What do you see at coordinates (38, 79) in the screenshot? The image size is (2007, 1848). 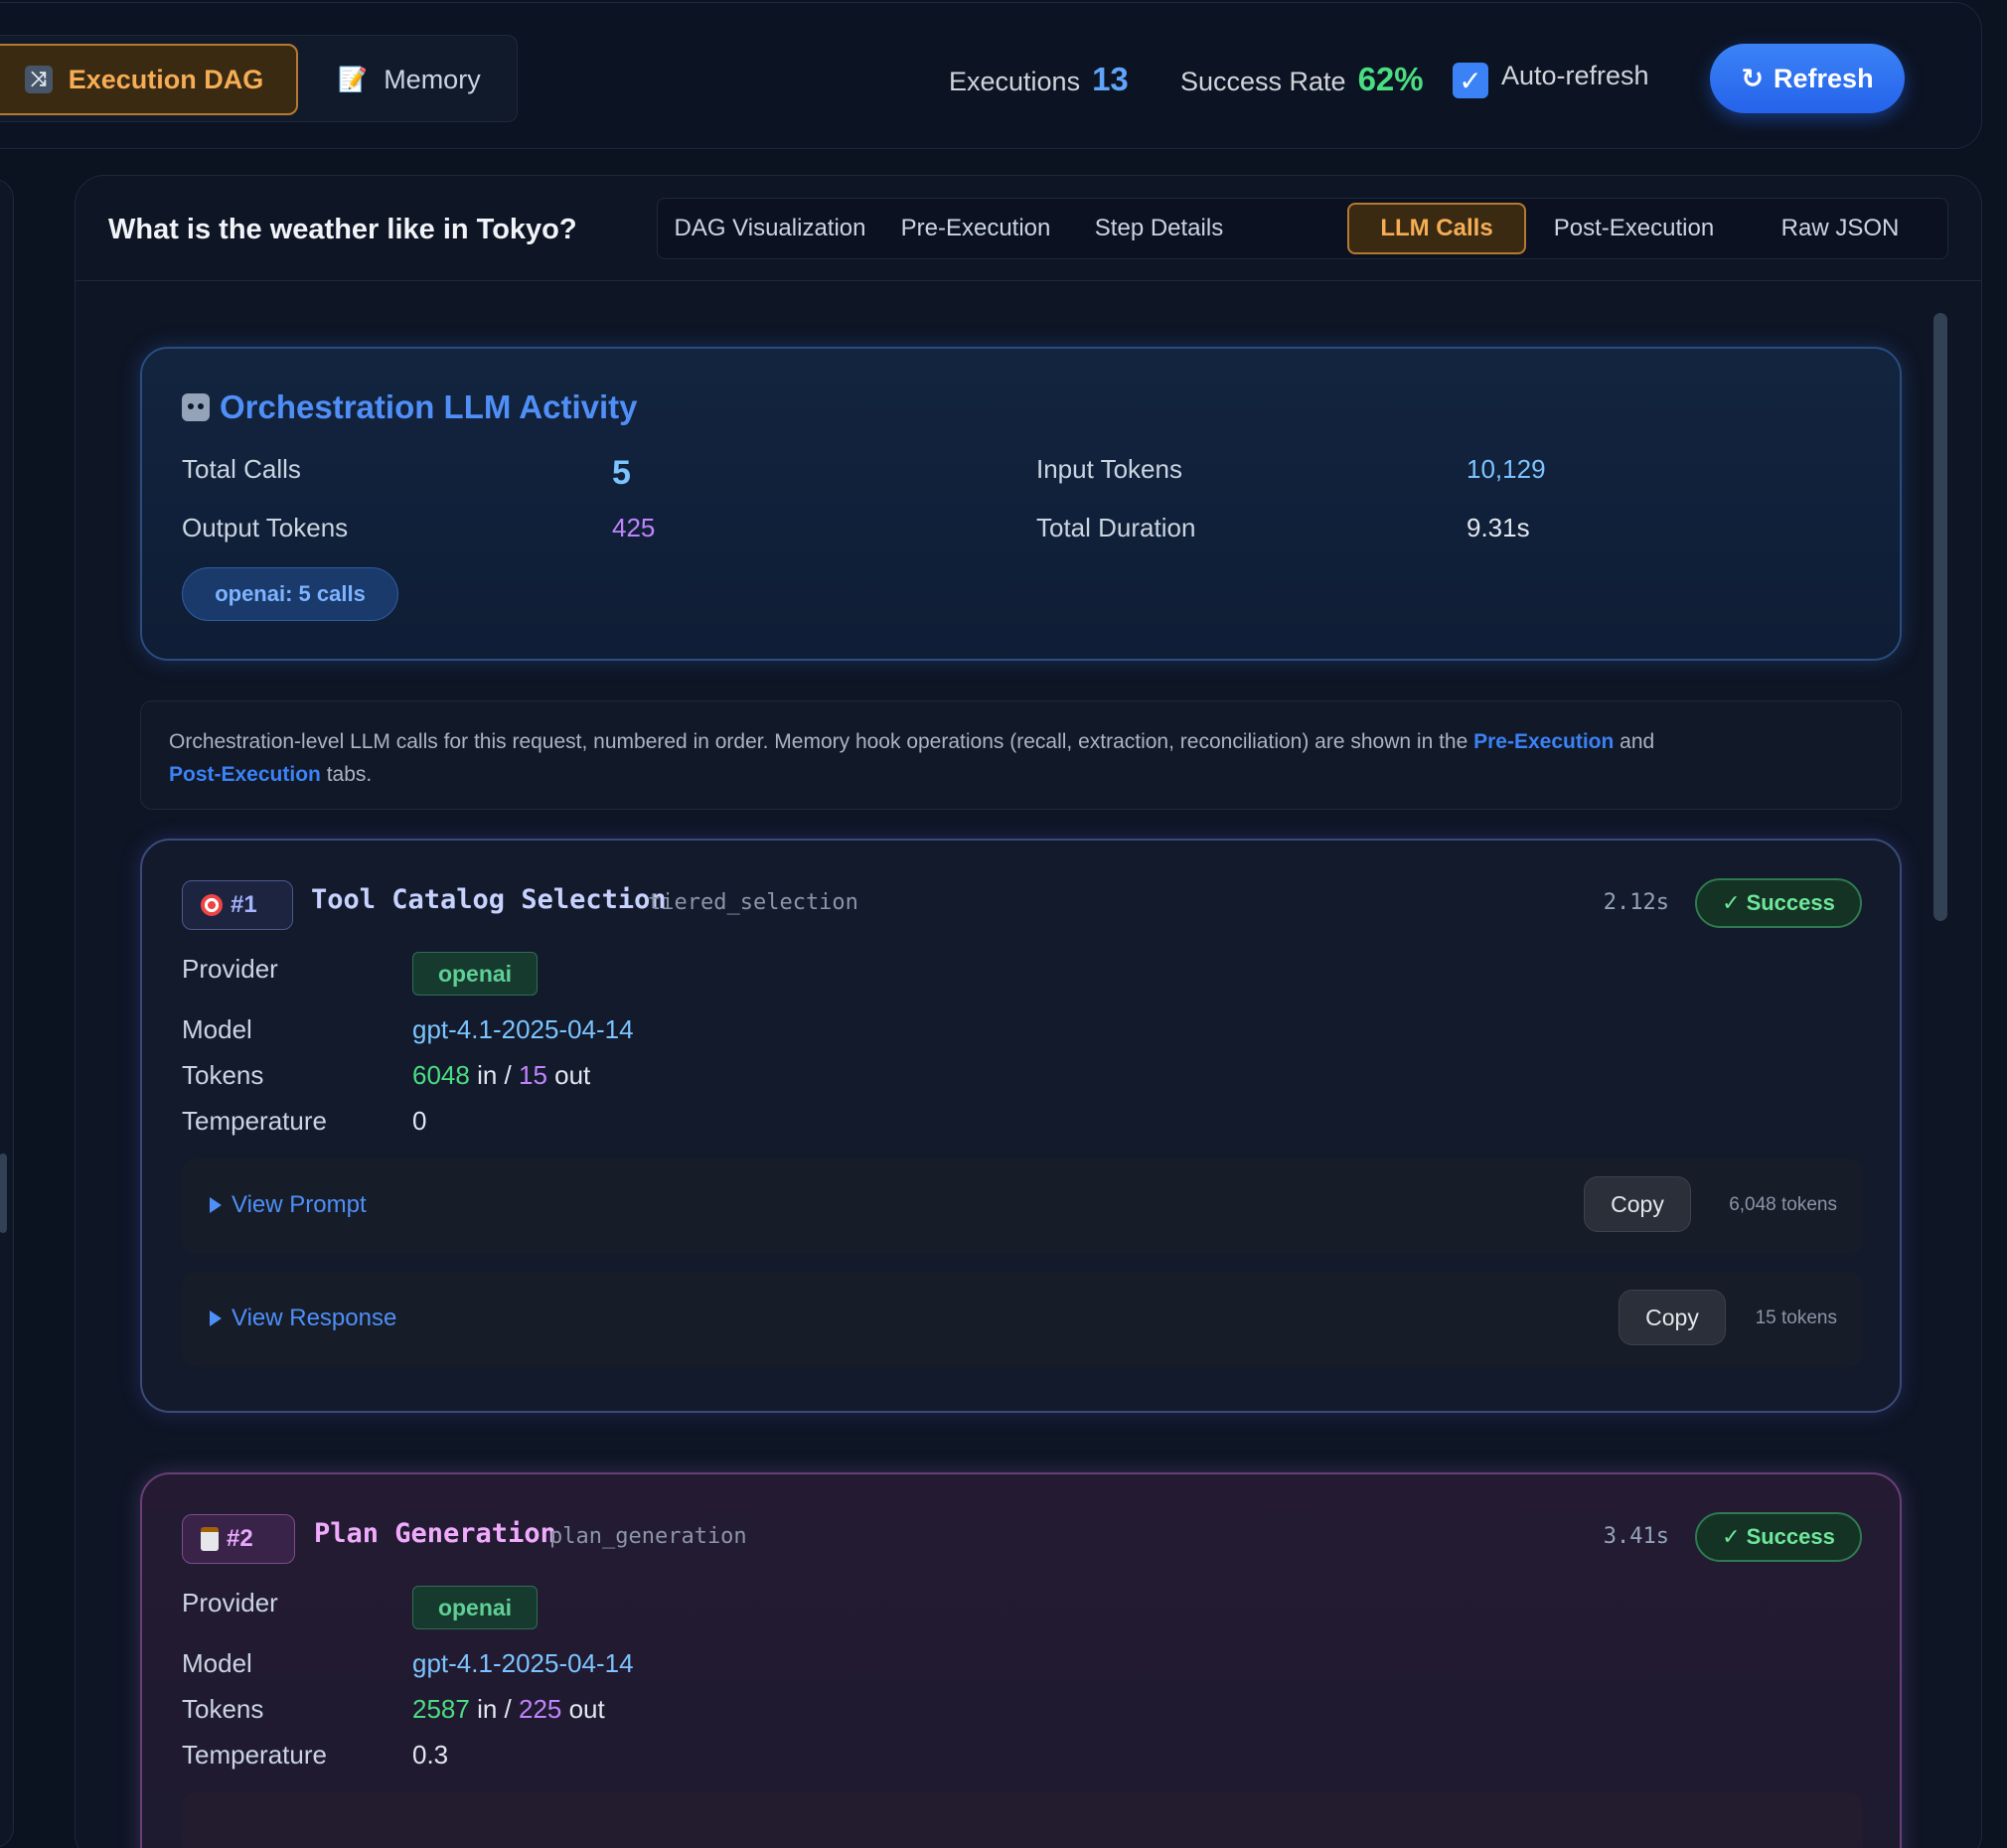 I see `shuffle-icon: ⤨` at bounding box center [38, 79].